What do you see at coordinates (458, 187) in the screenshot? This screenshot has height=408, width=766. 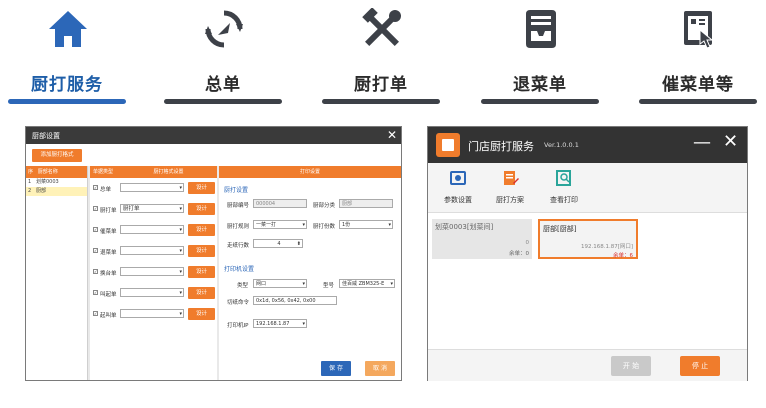 I see `parameter-settings-button: 参数设置` at bounding box center [458, 187].